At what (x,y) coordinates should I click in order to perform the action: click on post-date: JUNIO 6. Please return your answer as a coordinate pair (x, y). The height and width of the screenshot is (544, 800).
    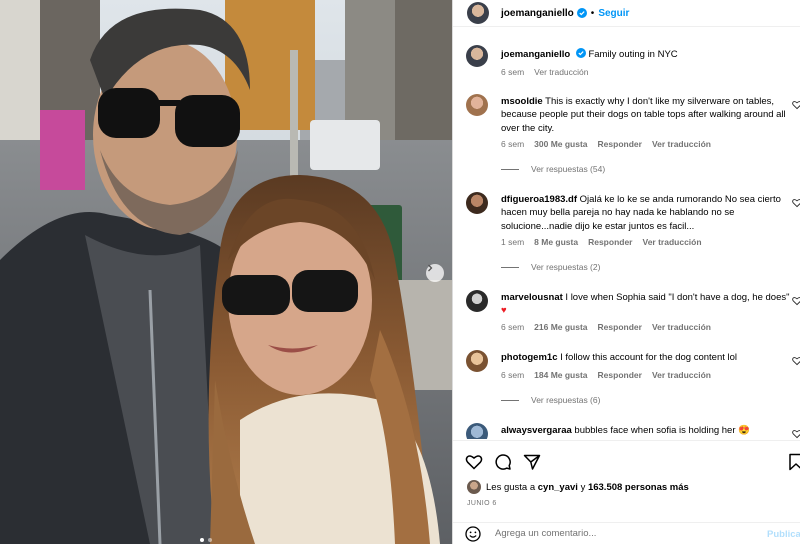
    Looking at the image, I should click on (482, 503).